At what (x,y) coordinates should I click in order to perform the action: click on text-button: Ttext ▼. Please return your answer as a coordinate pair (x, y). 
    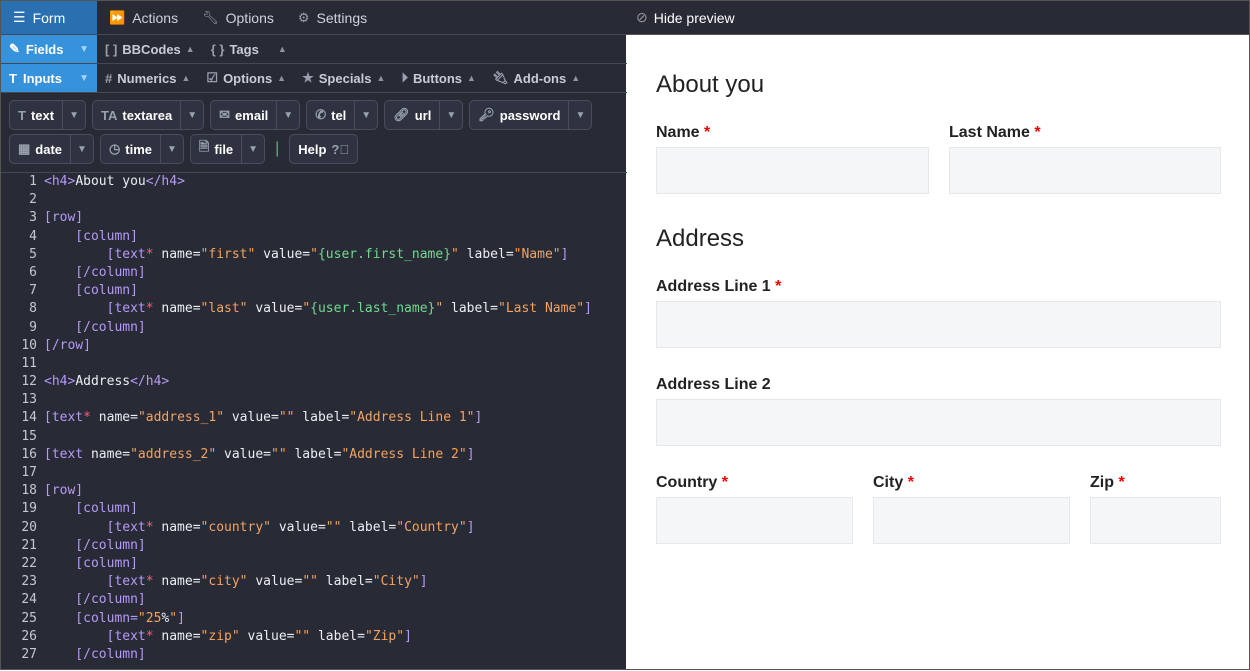
    Looking at the image, I should click on (47, 115).